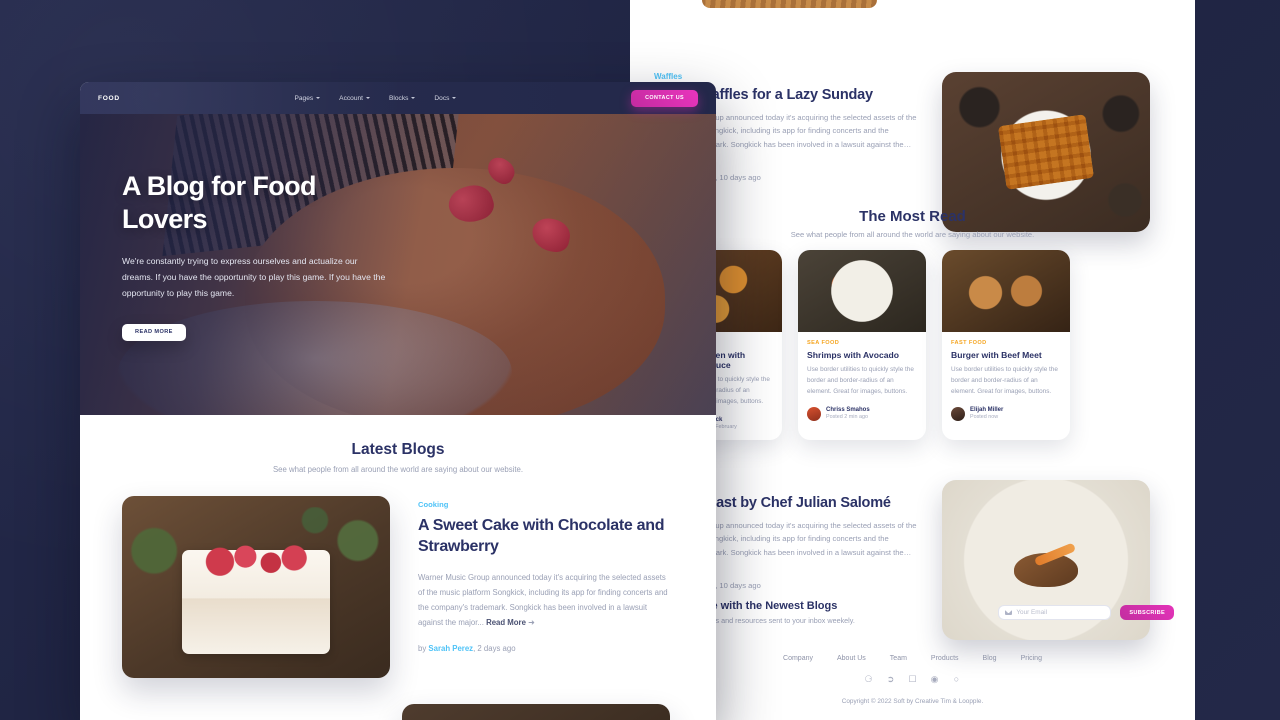  What do you see at coordinates (398, 699) in the screenshot?
I see `latest-blog-post: Waffles` at bounding box center [398, 699].